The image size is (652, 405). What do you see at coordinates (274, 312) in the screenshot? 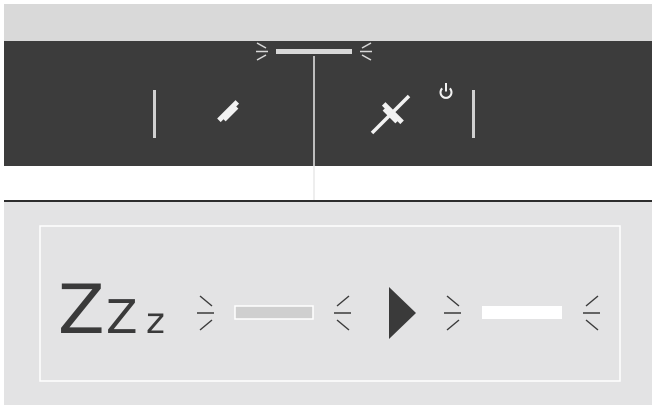
I see `dim-led-bar` at bounding box center [274, 312].